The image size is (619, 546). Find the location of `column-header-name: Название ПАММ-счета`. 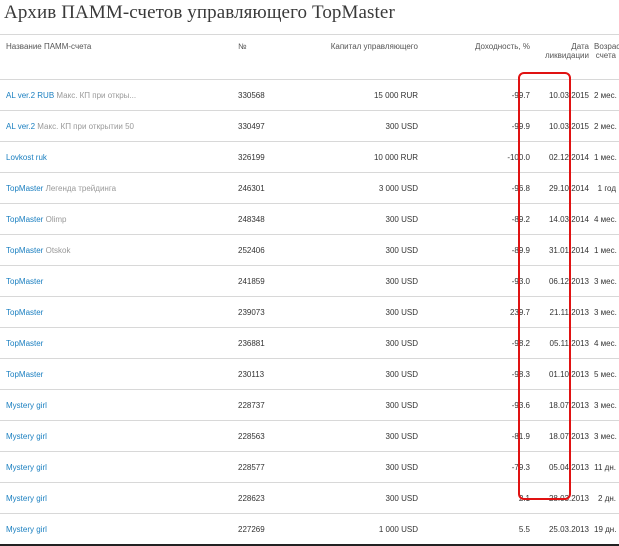

column-header-name: Название ПАММ-счета is located at coordinates (116, 57).